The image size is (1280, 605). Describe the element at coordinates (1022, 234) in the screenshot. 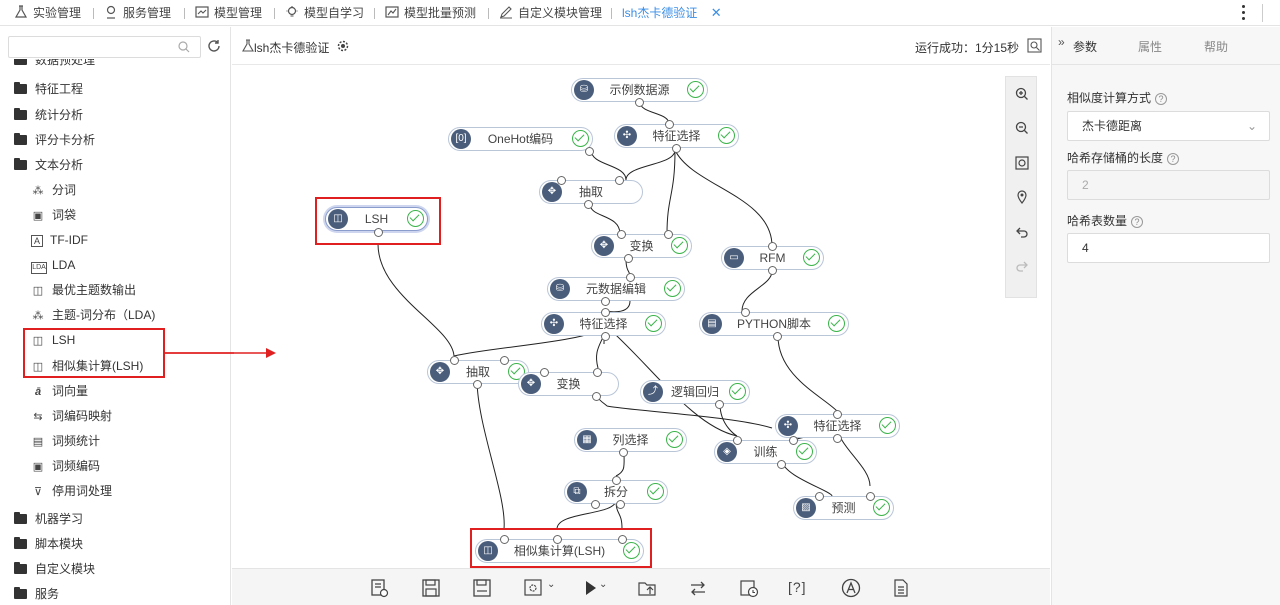

I see `undo-icon` at that location.